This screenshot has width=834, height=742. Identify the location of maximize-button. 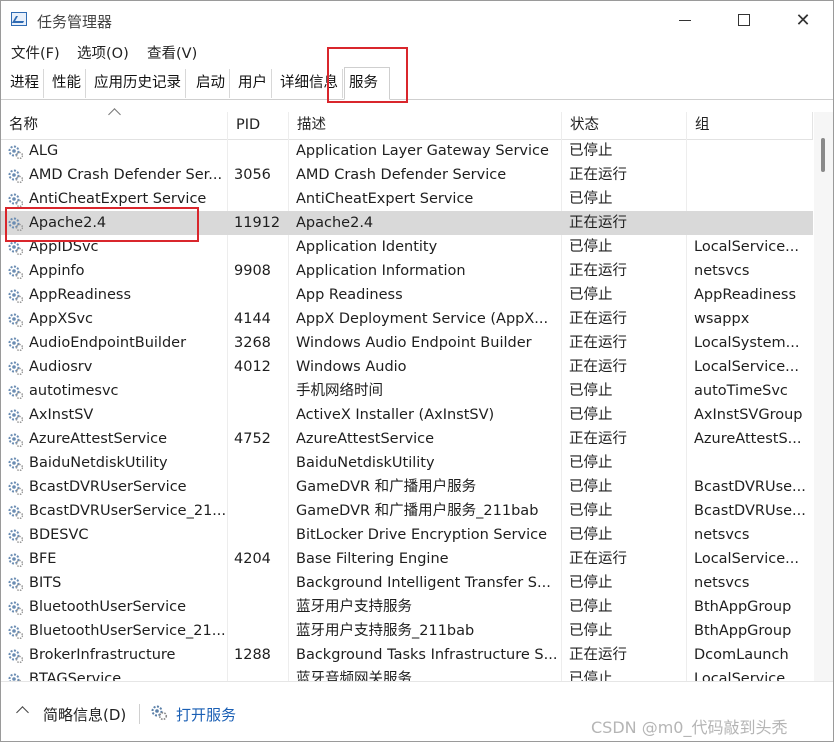
(744, 20).